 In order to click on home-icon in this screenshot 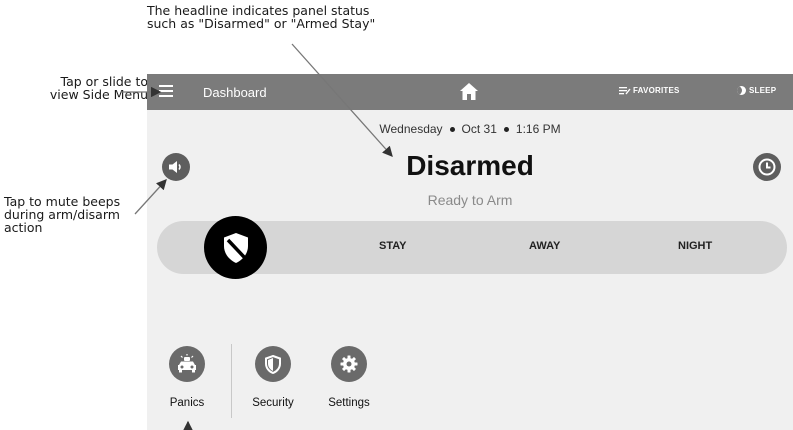, I will do `click(469, 94)`.